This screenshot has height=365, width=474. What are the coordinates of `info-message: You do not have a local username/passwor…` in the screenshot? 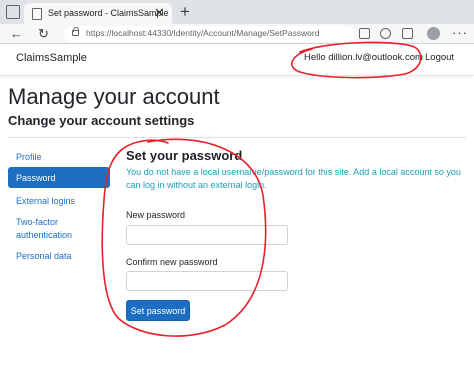 It's located at (293, 178).